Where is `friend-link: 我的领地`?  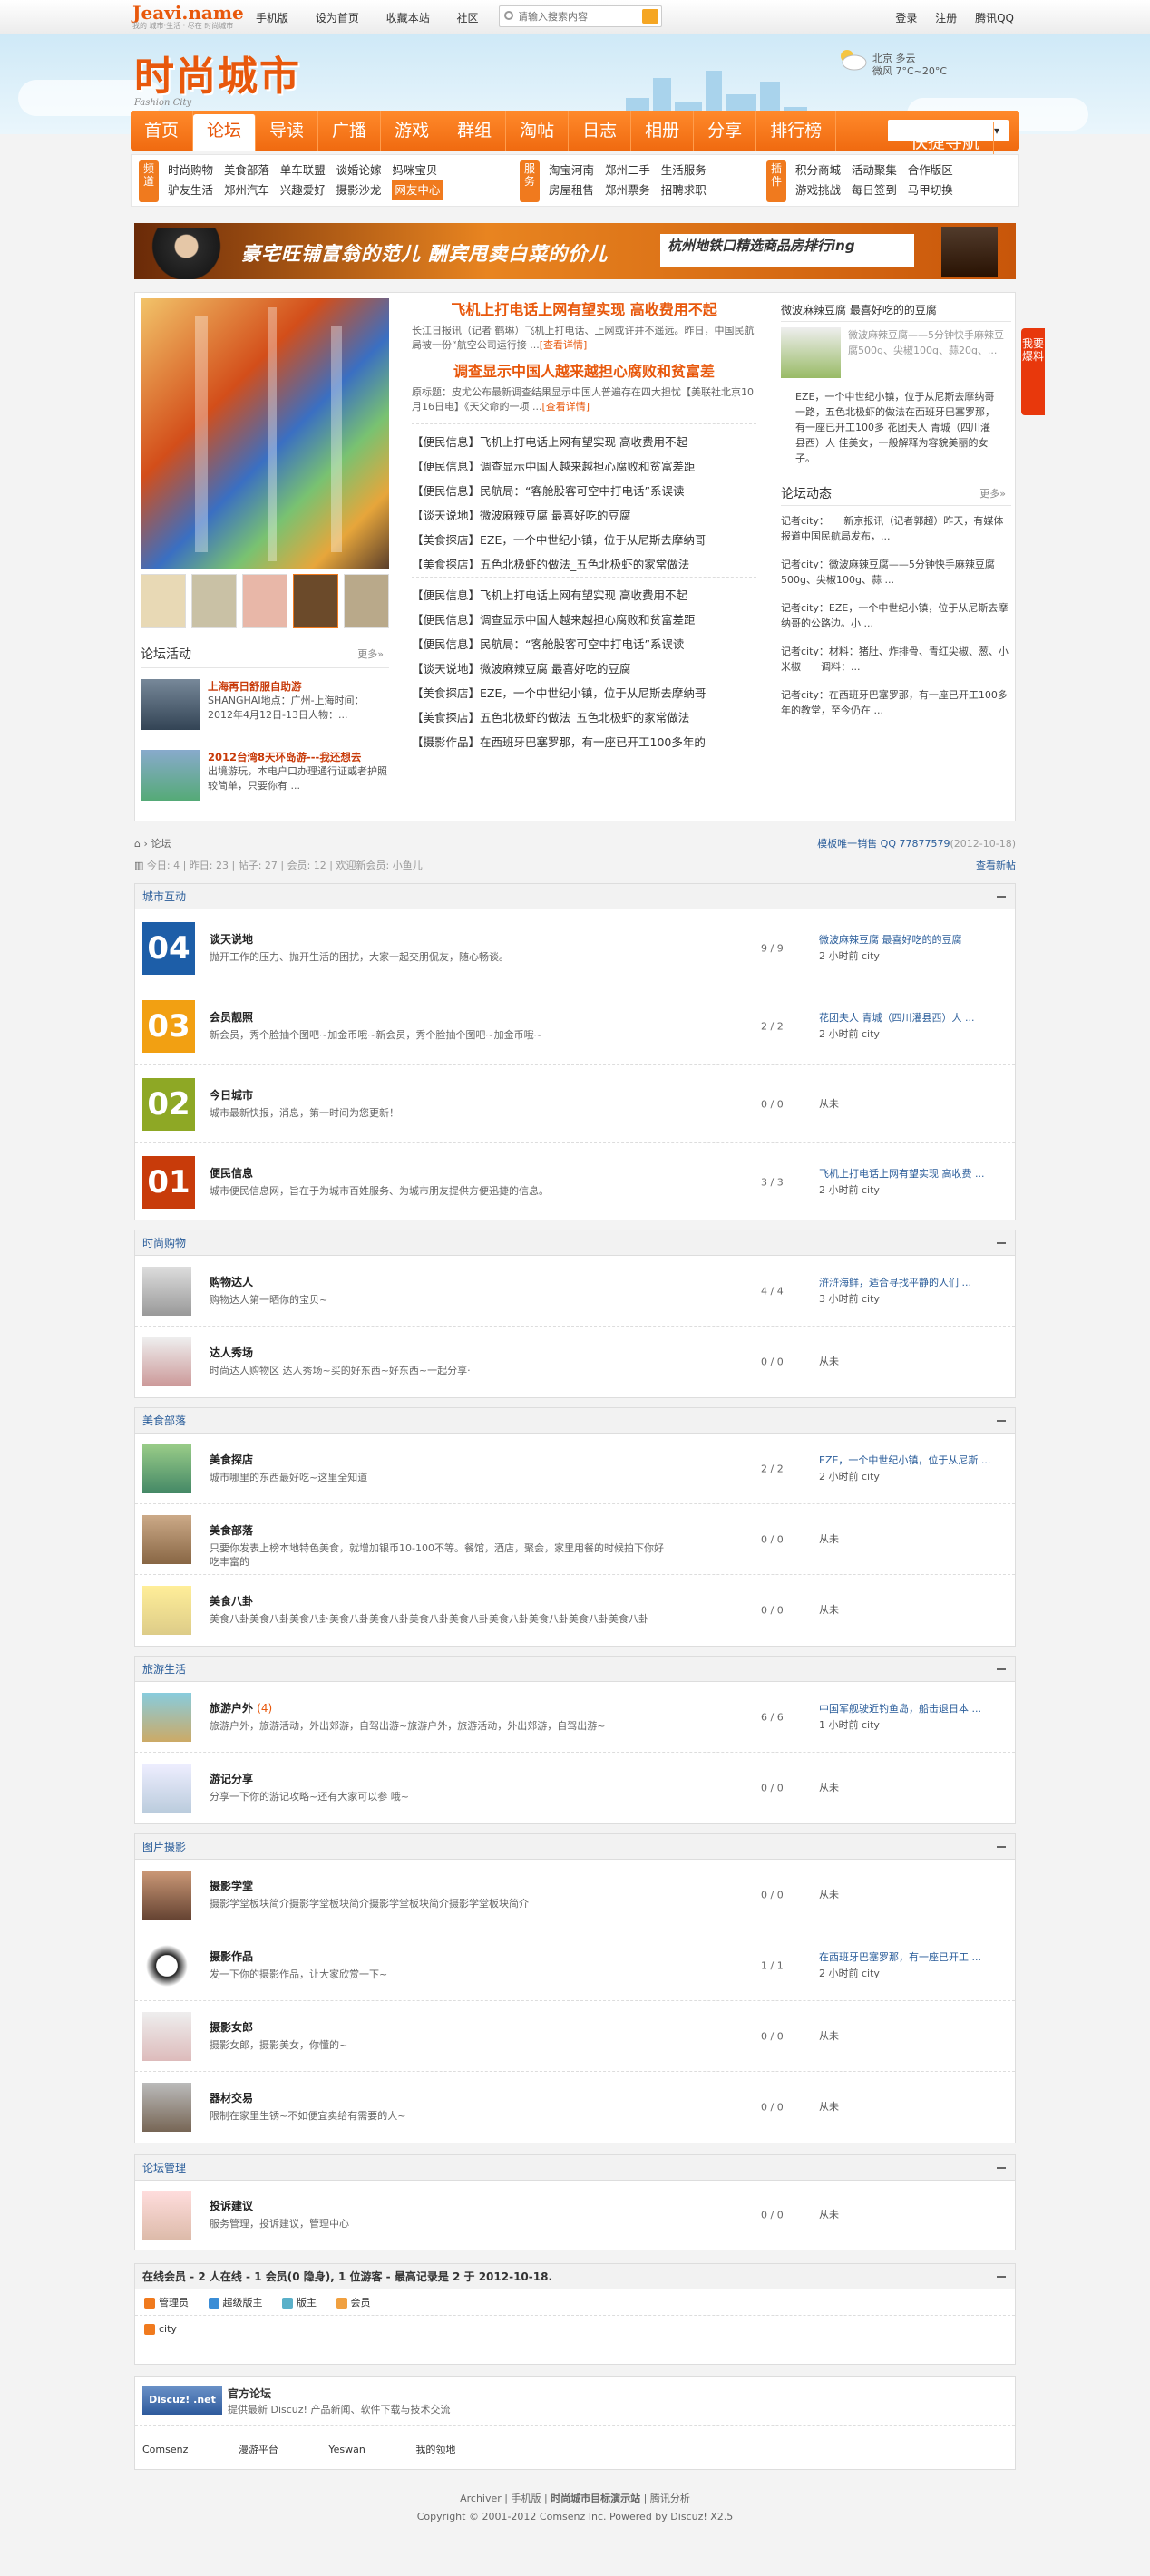
friend-link: 我的领地 is located at coordinates (435, 2449).